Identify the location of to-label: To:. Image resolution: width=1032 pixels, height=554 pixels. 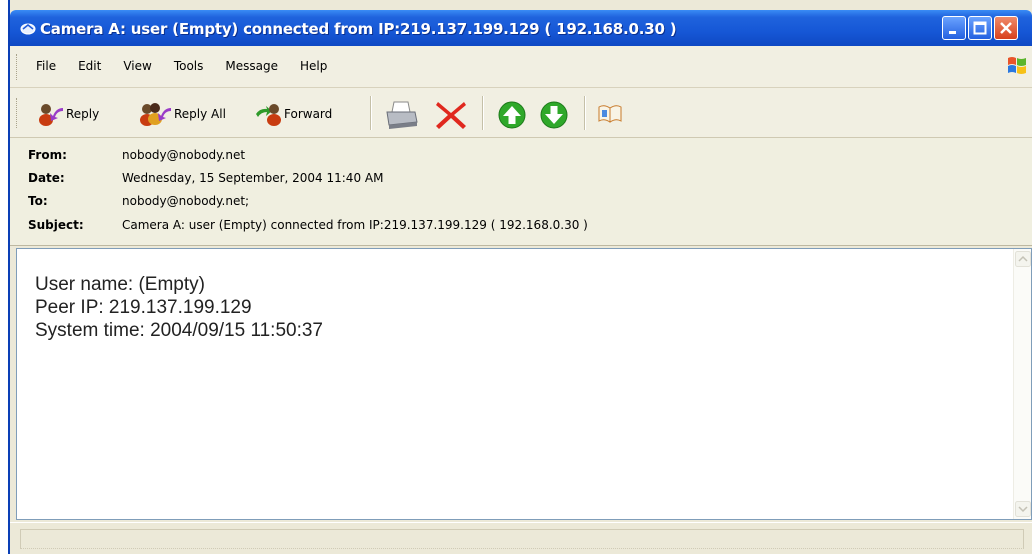
(38, 201).